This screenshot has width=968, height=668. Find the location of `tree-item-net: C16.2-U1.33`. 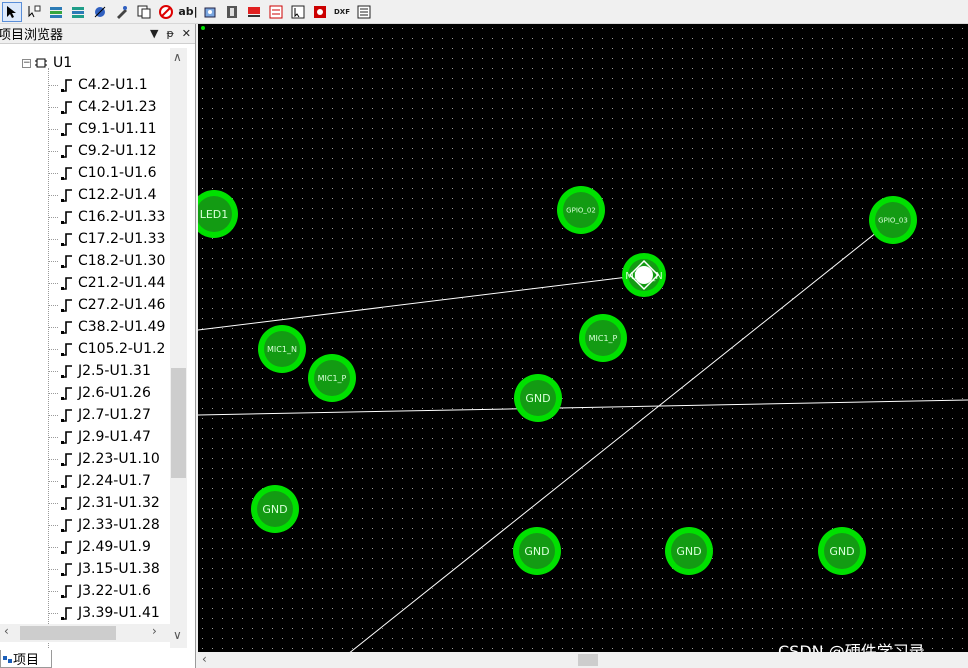

tree-item-net: C16.2-U1.33 is located at coordinates (106, 217).